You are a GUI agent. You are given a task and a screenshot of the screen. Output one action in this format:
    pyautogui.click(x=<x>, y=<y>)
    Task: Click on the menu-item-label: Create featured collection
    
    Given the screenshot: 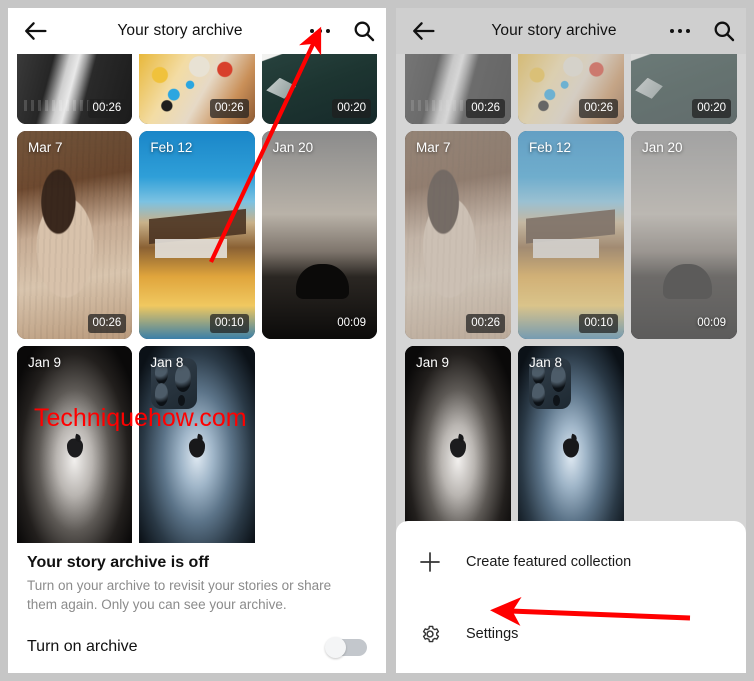 What is the action you would take?
    pyautogui.click(x=549, y=562)
    